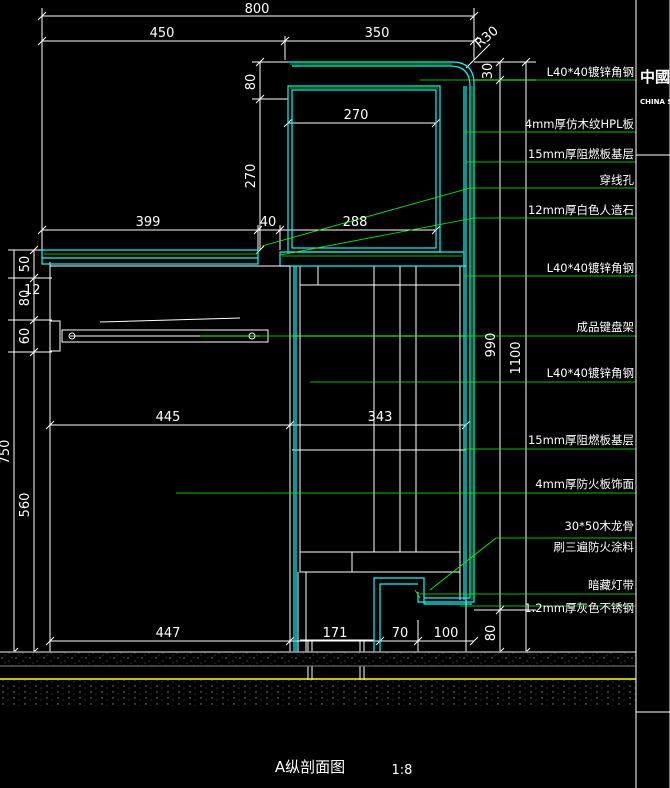  I want to click on dim-mid-left: 445, so click(168, 417).